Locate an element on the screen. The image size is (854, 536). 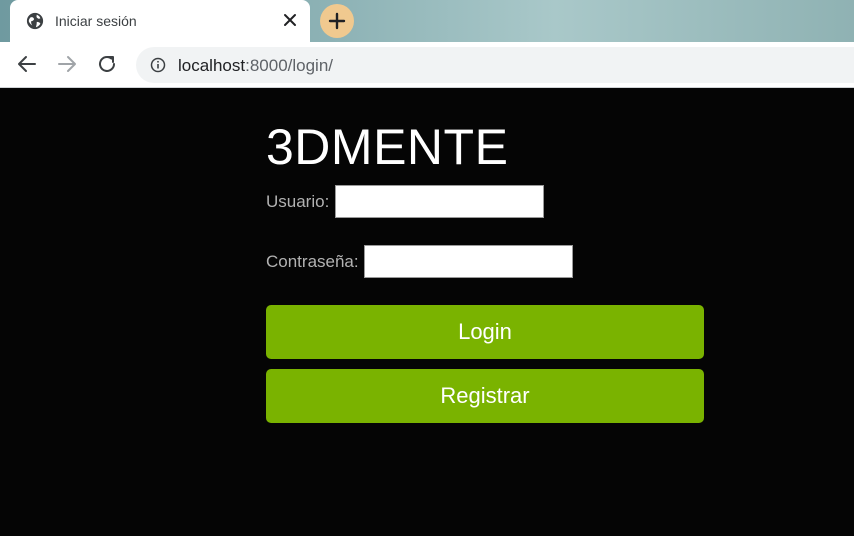
reload-icon is located at coordinates (107, 64).